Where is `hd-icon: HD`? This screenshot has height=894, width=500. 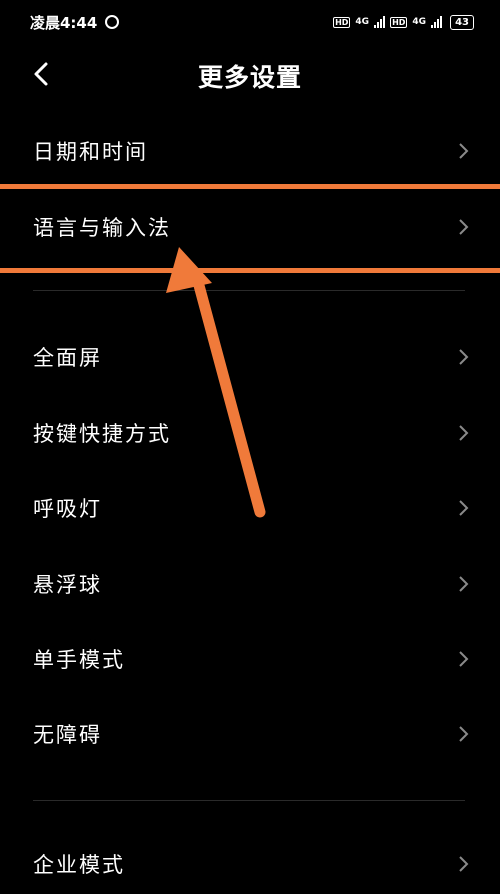
hd-icon: HD is located at coordinates (342, 22).